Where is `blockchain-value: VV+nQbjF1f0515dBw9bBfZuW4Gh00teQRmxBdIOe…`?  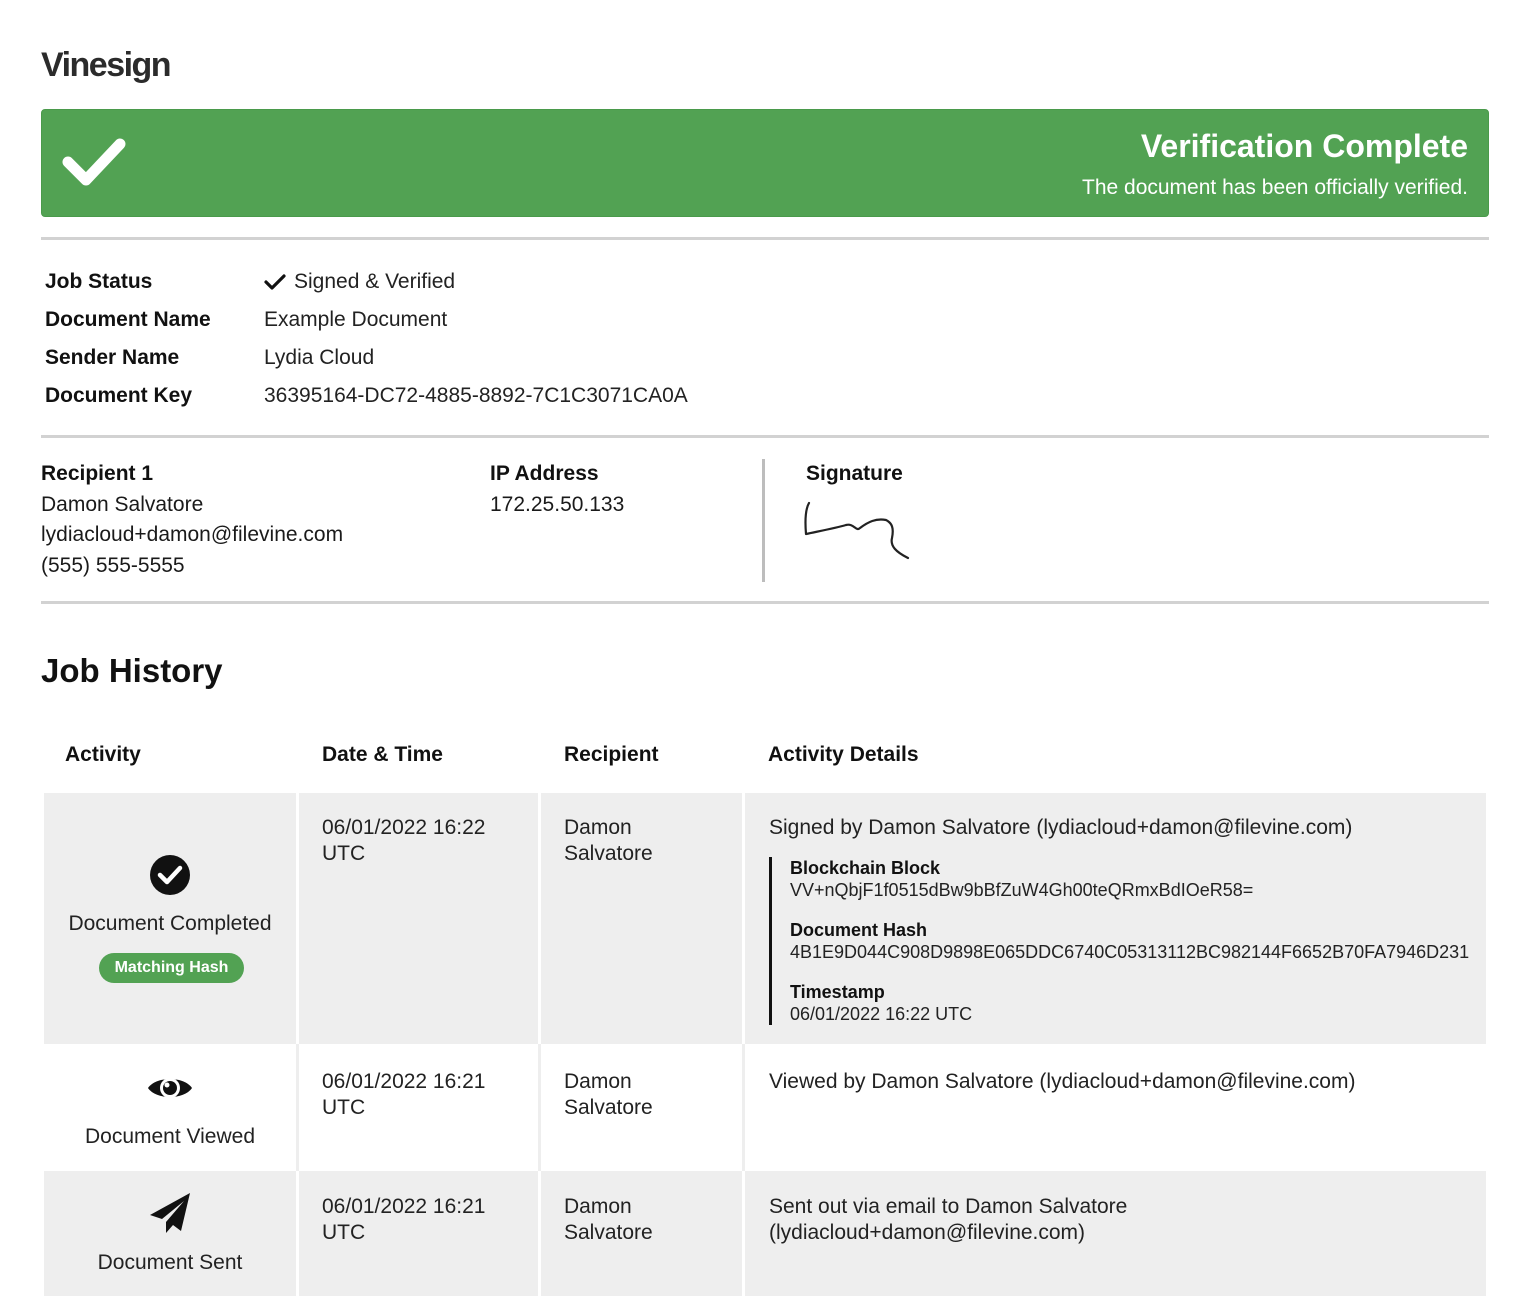 blockchain-value: VV+nQbjF1f0515dBw9bBfZuW4Gh00teQRmxBdIOe… is located at coordinates (1022, 890).